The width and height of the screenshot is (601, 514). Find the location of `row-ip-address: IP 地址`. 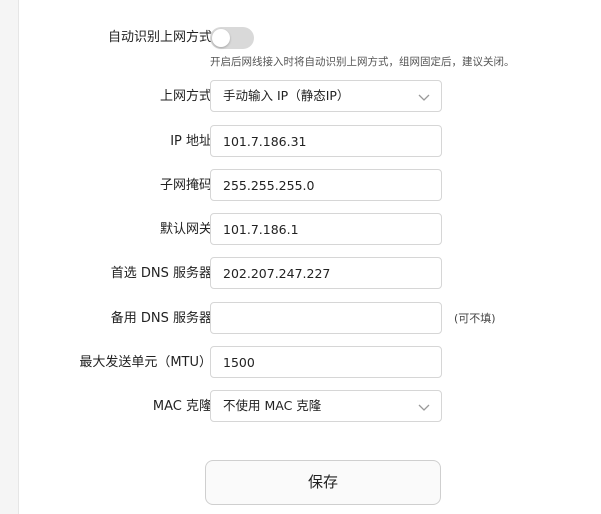

row-ip-address: IP 地址 is located at coordinates (310, 142).